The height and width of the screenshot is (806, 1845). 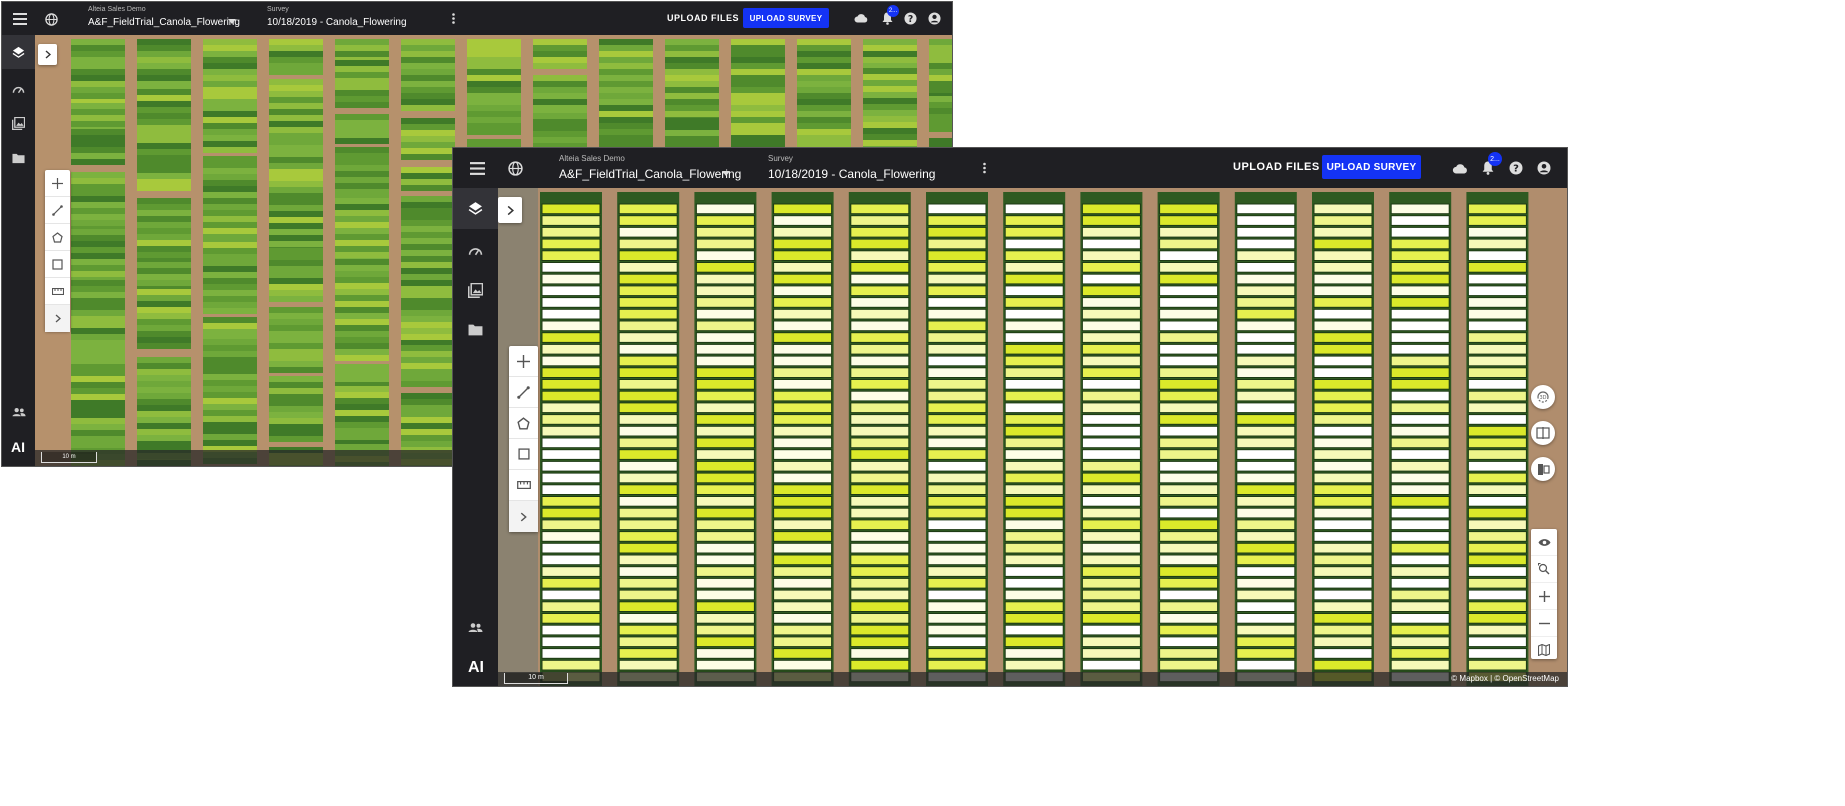 What do you see at coordinates (1544, 542) in the screenshot?
I see `eye-icon` at bounding box center [1544, 542].